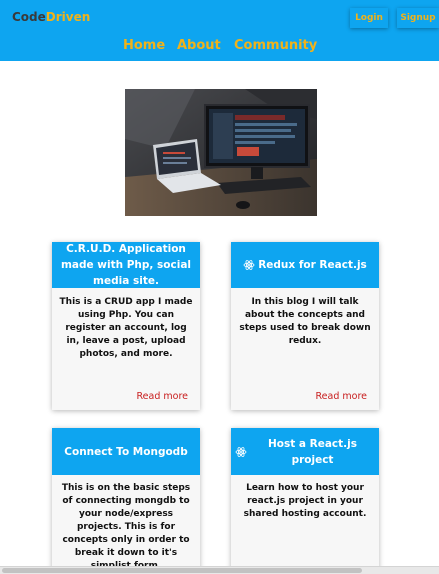  What do you see at coordinates (144, 45) in the screenshot?
I see `nav-home: Home` at bounding box center [144, 45].